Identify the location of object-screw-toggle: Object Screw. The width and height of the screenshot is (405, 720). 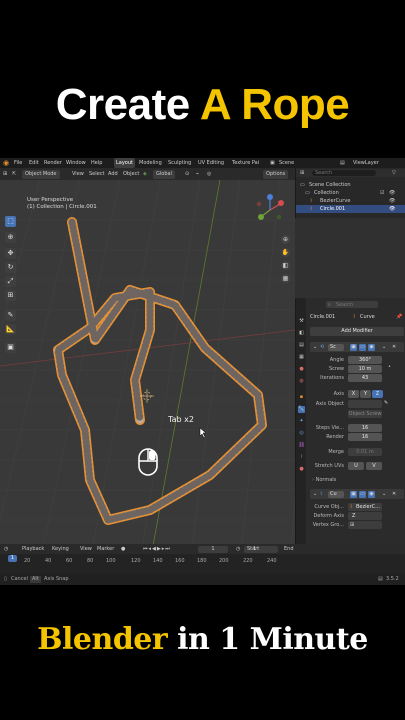
(365, 414).